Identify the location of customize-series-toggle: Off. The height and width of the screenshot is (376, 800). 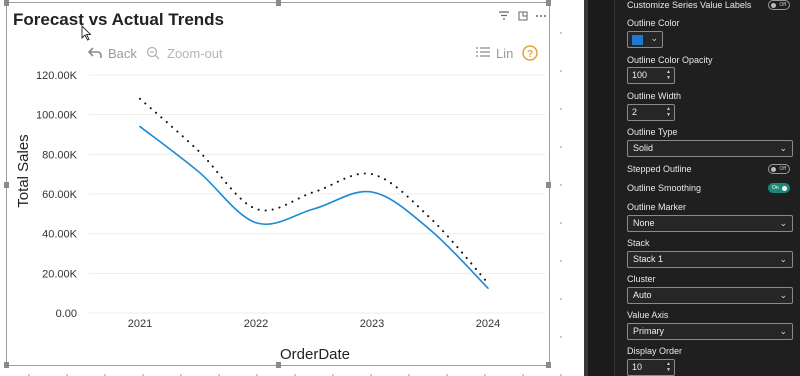
(779, 5).